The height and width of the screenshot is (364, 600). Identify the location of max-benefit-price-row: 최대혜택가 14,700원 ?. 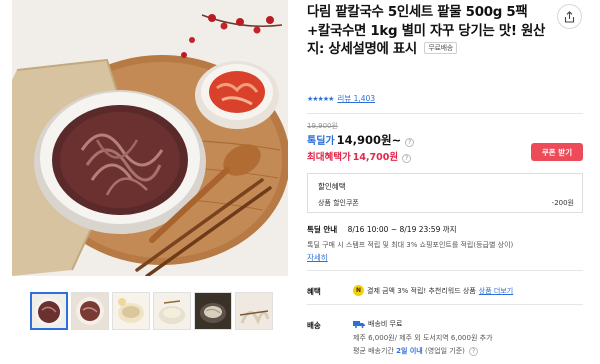
(359, 156).